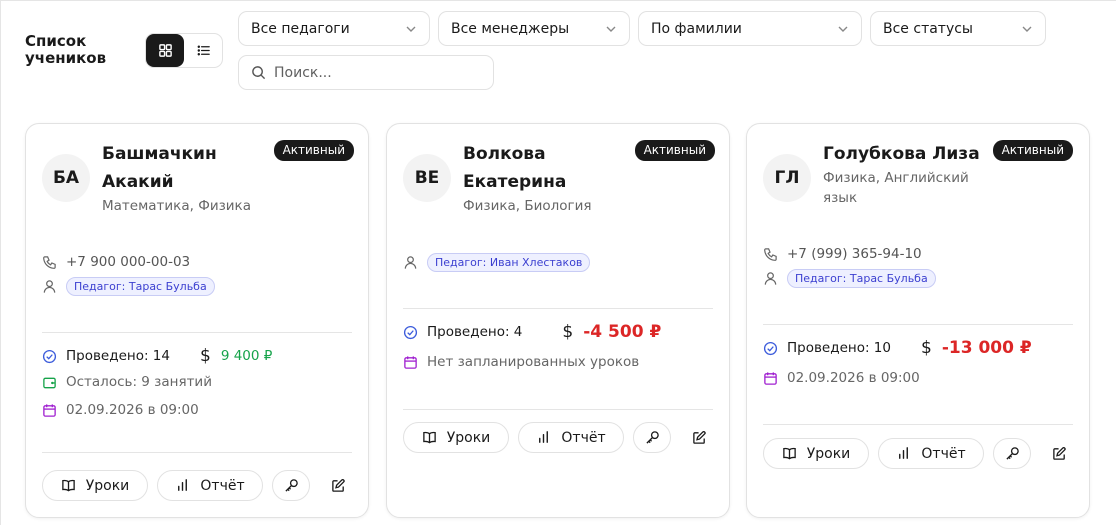  Describe the element at coordinates (854, 254) in the screenshot. I see `phone-number: +7 (999) 365-94-10` at that location.